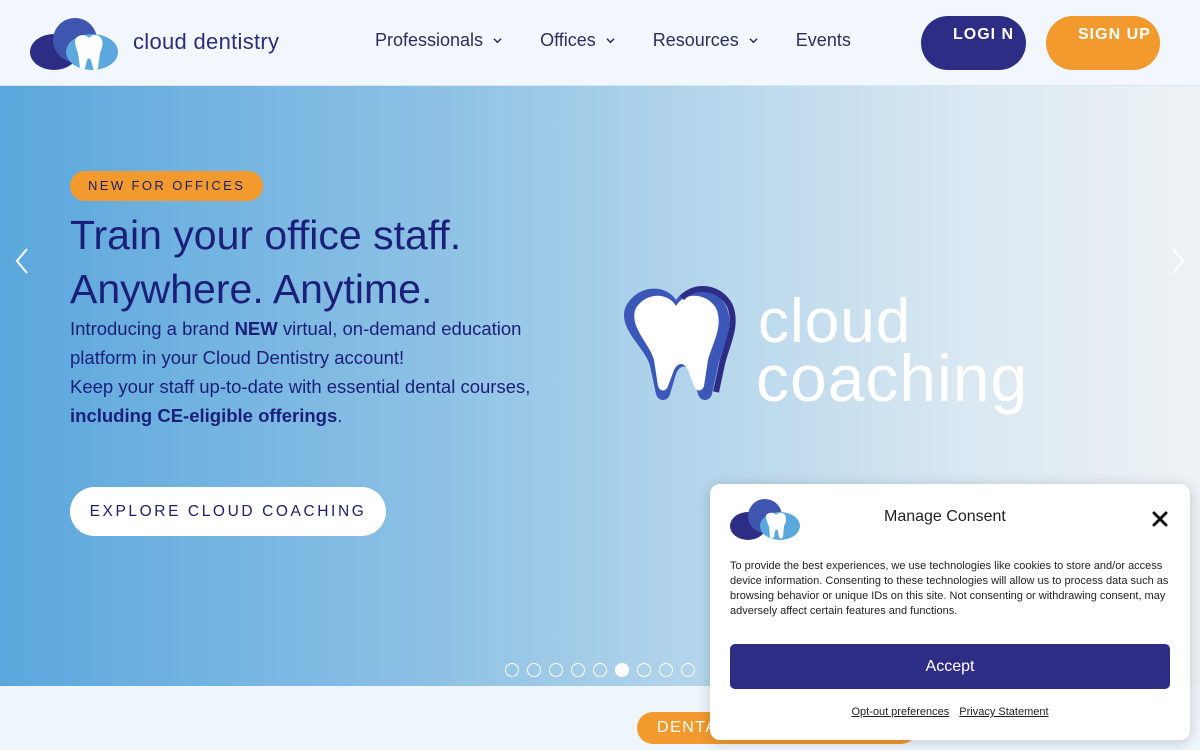  Describe the element at coordinates (22, 261) in the screenshot. I see `chevron-left-icon` at that location.